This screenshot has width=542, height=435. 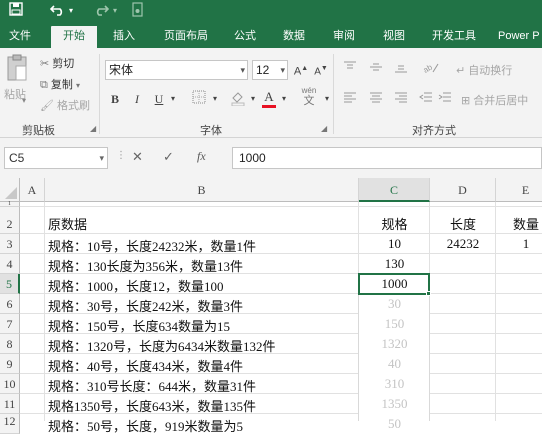 What do you see at coordinates (401, 69) in the screenshot?
I see `align-bottom-icon` at bounding box center [401, 69].